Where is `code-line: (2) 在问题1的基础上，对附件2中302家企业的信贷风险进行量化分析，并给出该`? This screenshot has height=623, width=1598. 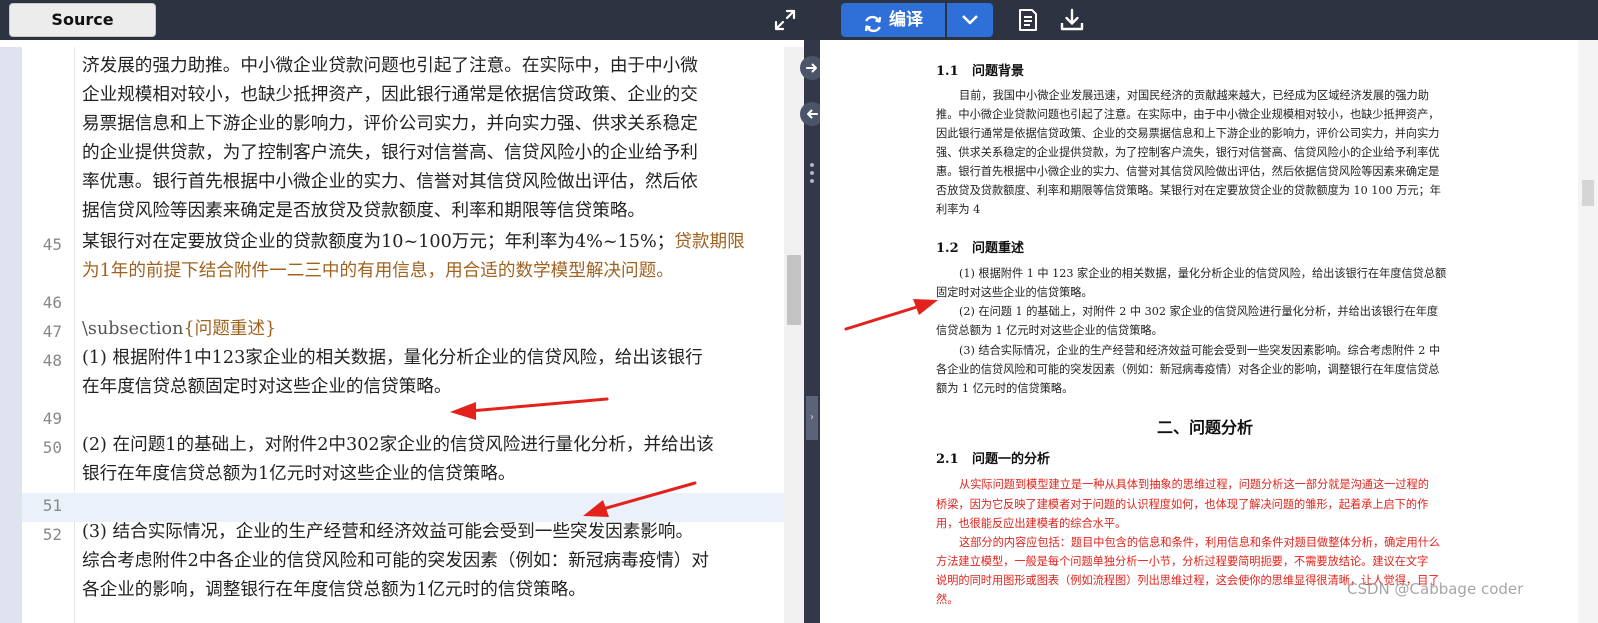
code-line: (2) 在问题1的基础上，对附件2中302家企业的信贷风险进行量化分析，并给出该 is located at coordinates (398, 445).